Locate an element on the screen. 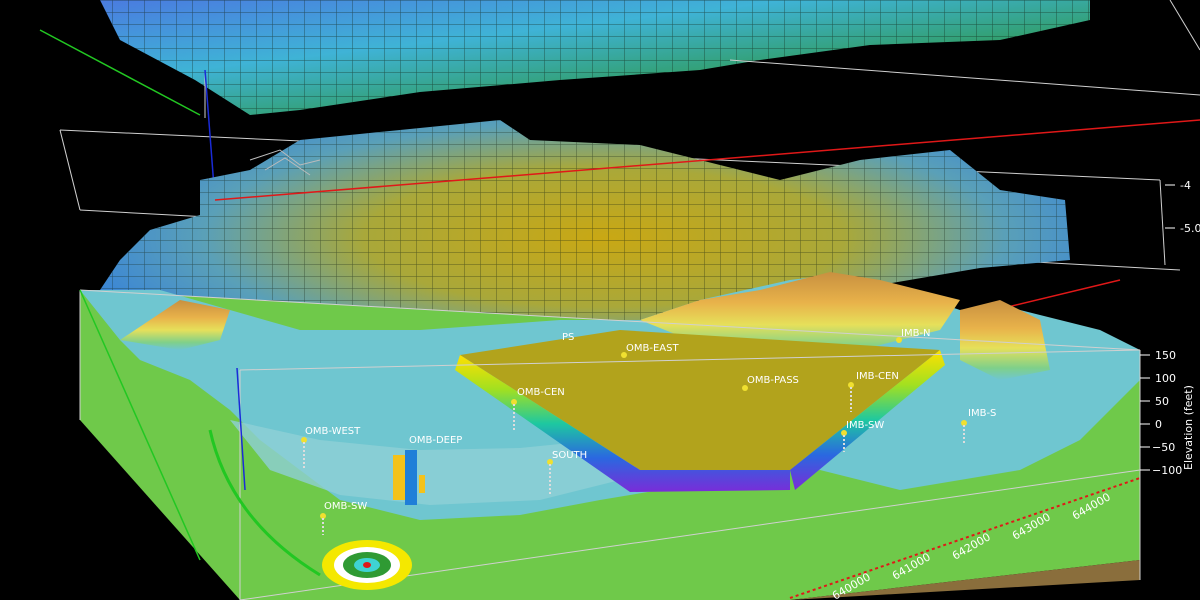  elev-tick-150: 150 is located at coordinates (1165, 355).